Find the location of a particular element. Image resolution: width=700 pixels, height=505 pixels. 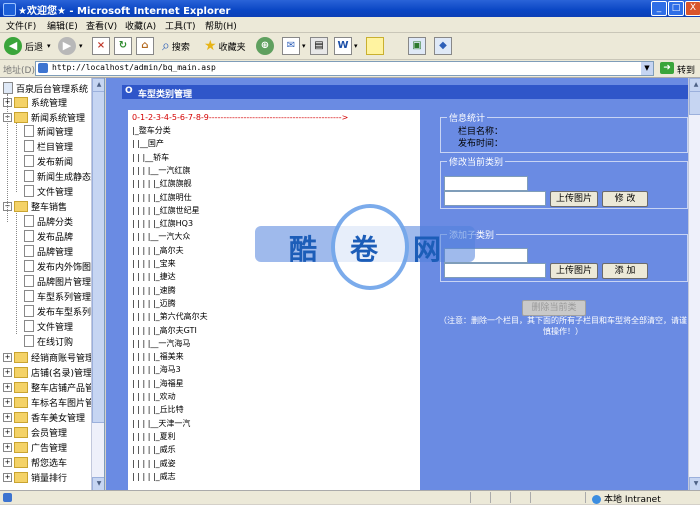

modify-upload-button: 上传图片 is located at coordinates (574, 199).